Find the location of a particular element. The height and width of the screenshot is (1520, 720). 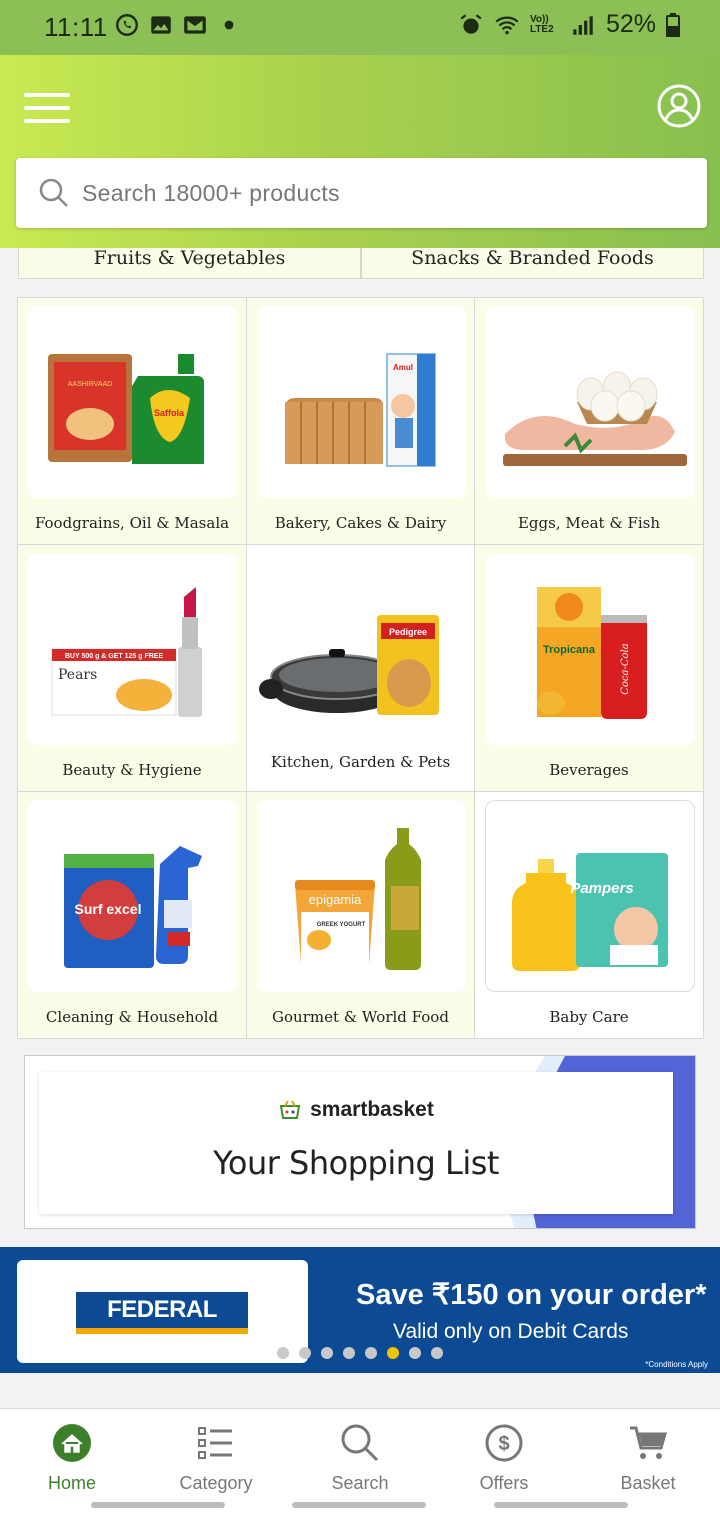

tab-snacks-branded: Snacks & Branded Foods is located at coordinates (532, 263).